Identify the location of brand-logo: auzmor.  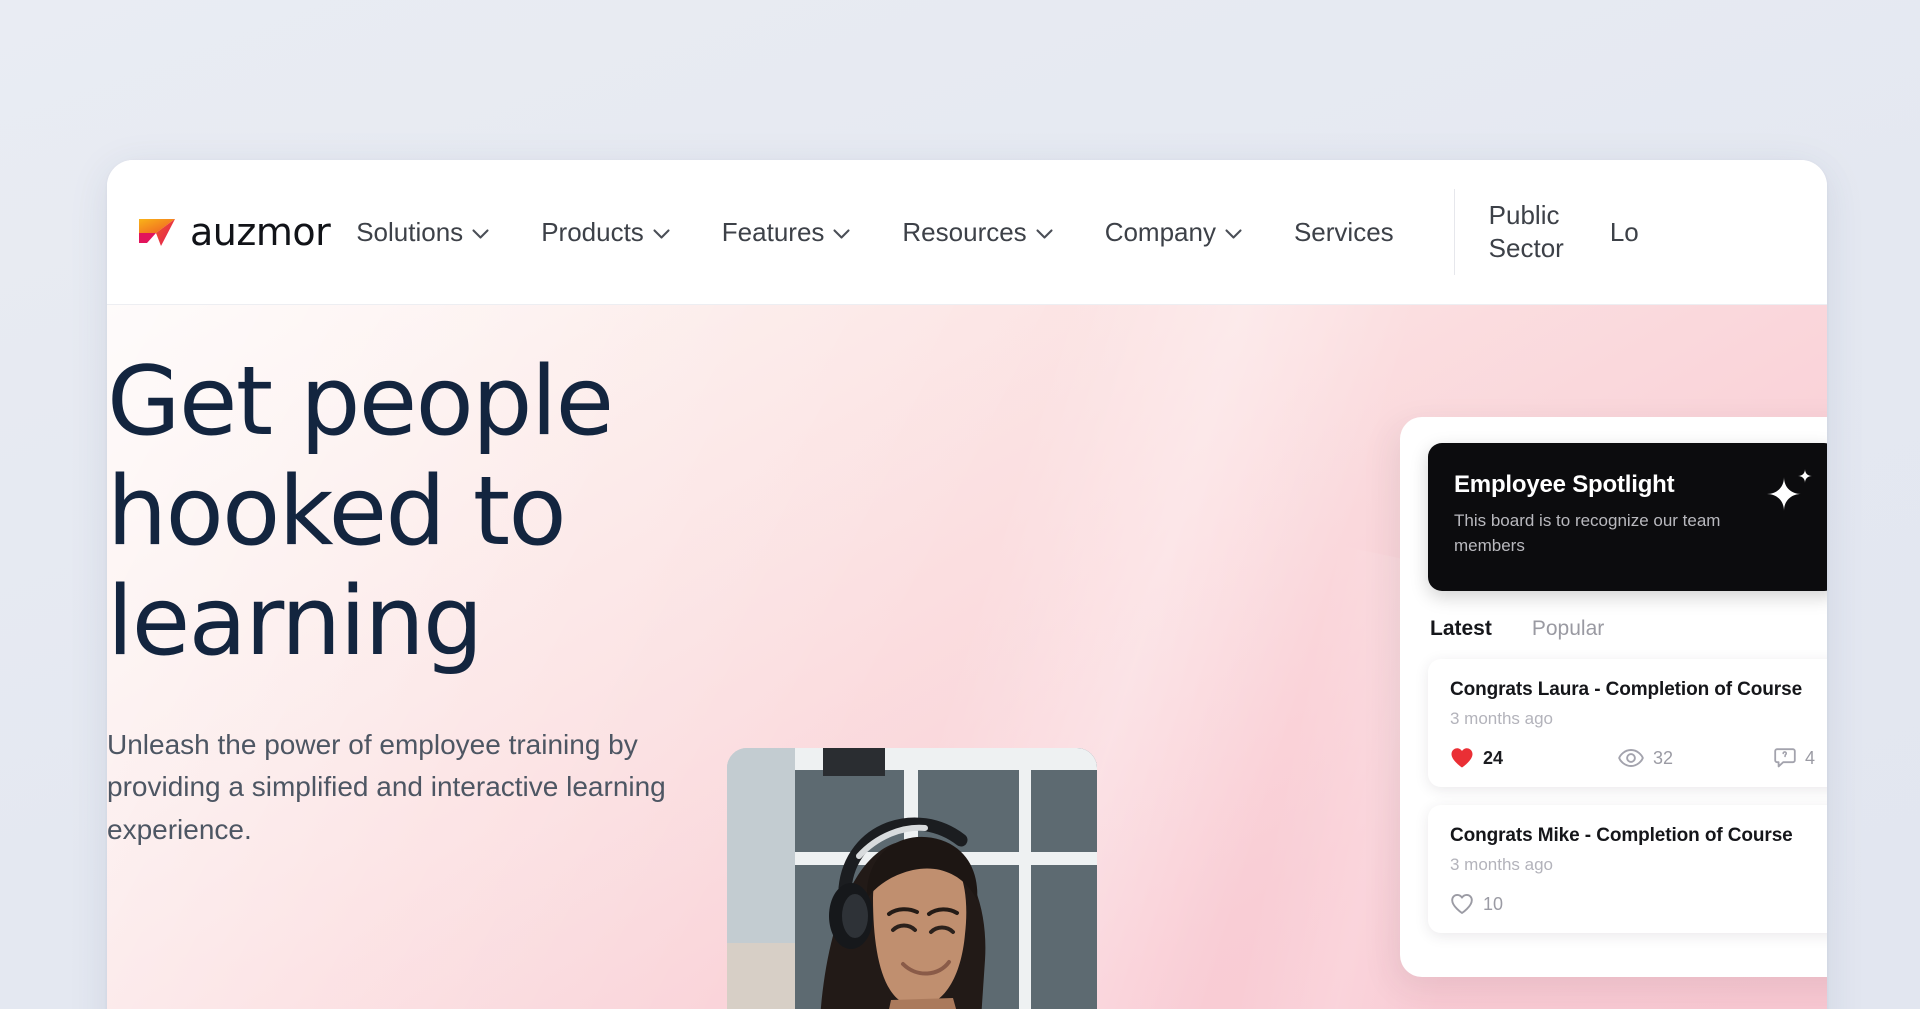
(233, 232).